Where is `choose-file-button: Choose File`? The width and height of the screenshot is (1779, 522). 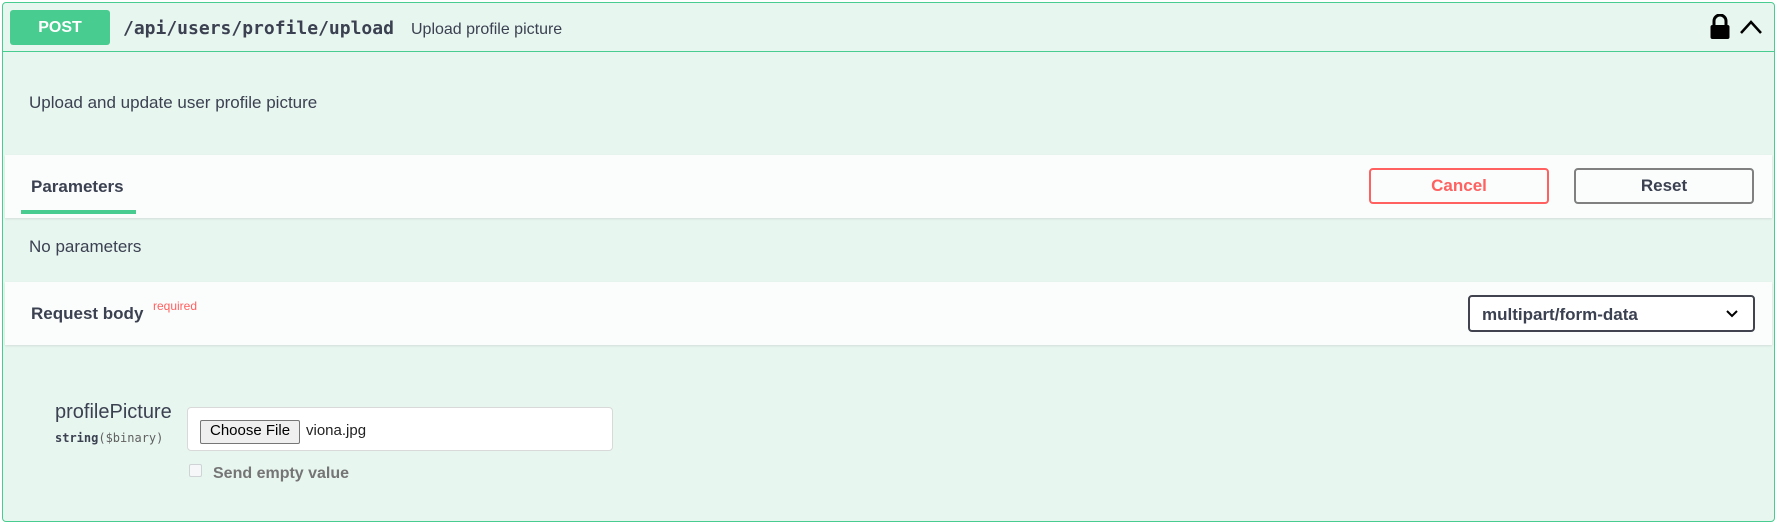 choose-file-button: Choose File is located at coordinates (250, 432).